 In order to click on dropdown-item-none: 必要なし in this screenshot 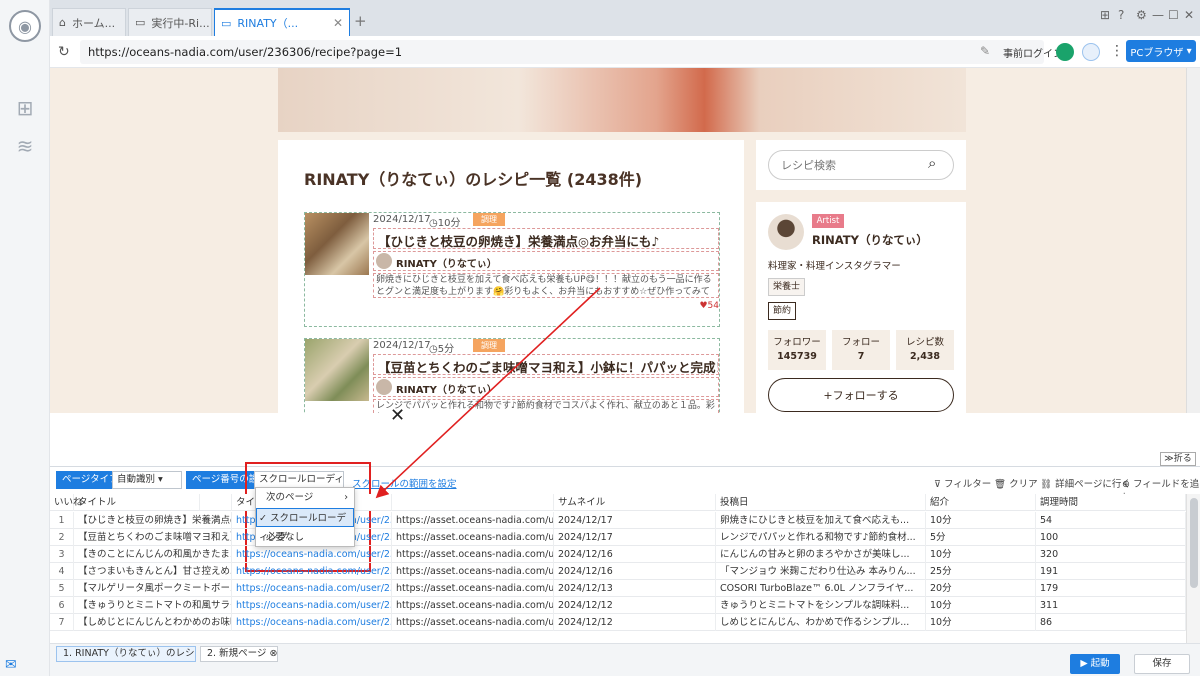, I will do `click(305, 537)`.